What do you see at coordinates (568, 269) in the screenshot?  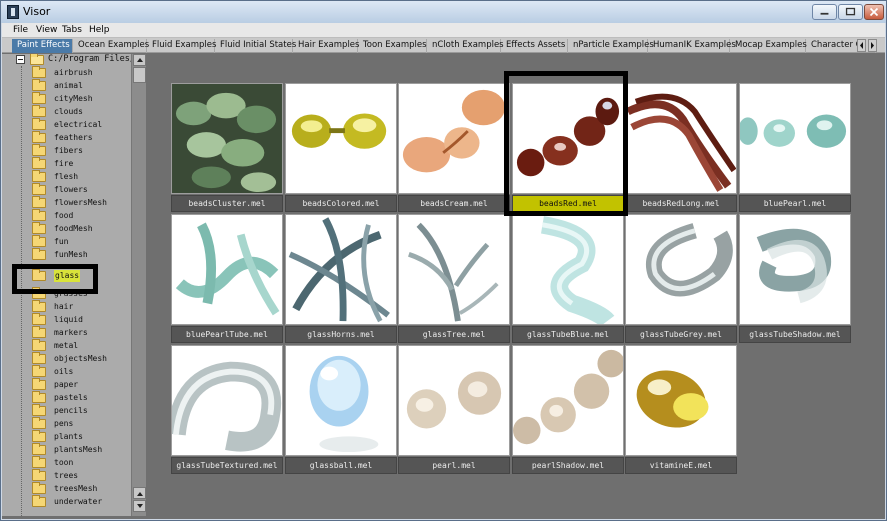 I see `glass-tube-blue-thumbnail` at bounding box center [568, 269].